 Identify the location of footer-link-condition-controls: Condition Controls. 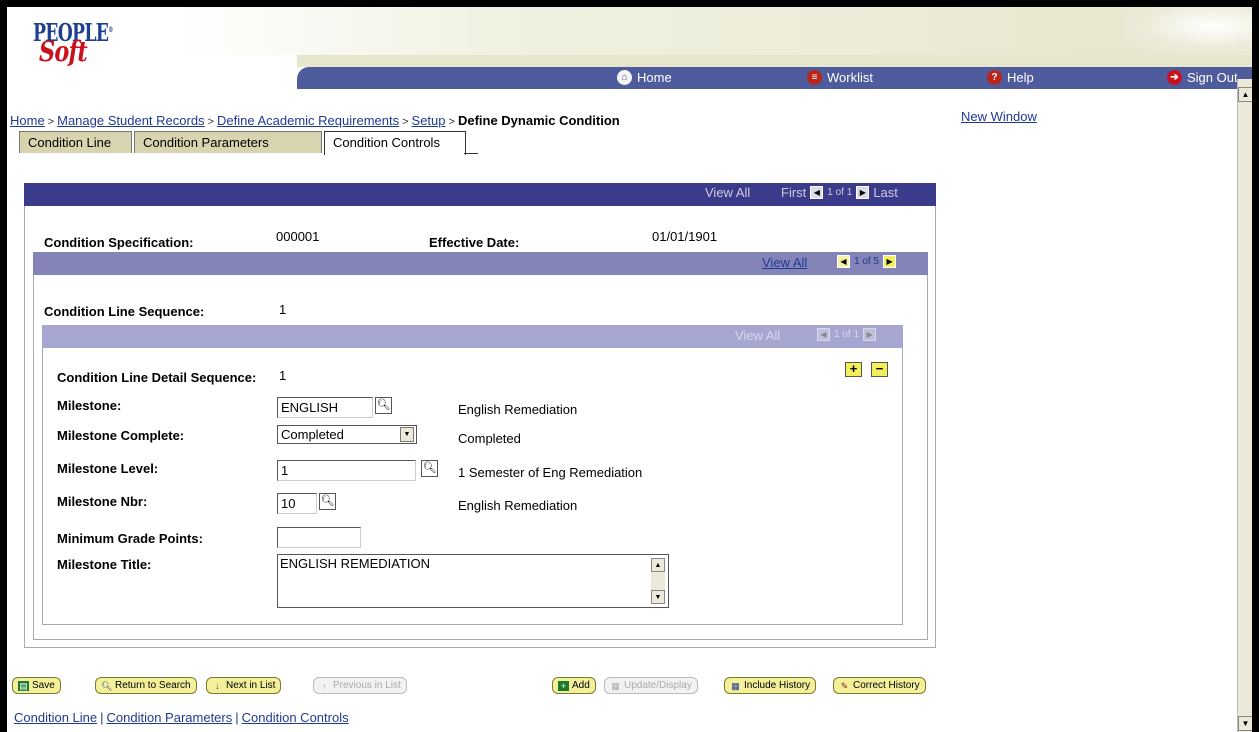
(295, 717).